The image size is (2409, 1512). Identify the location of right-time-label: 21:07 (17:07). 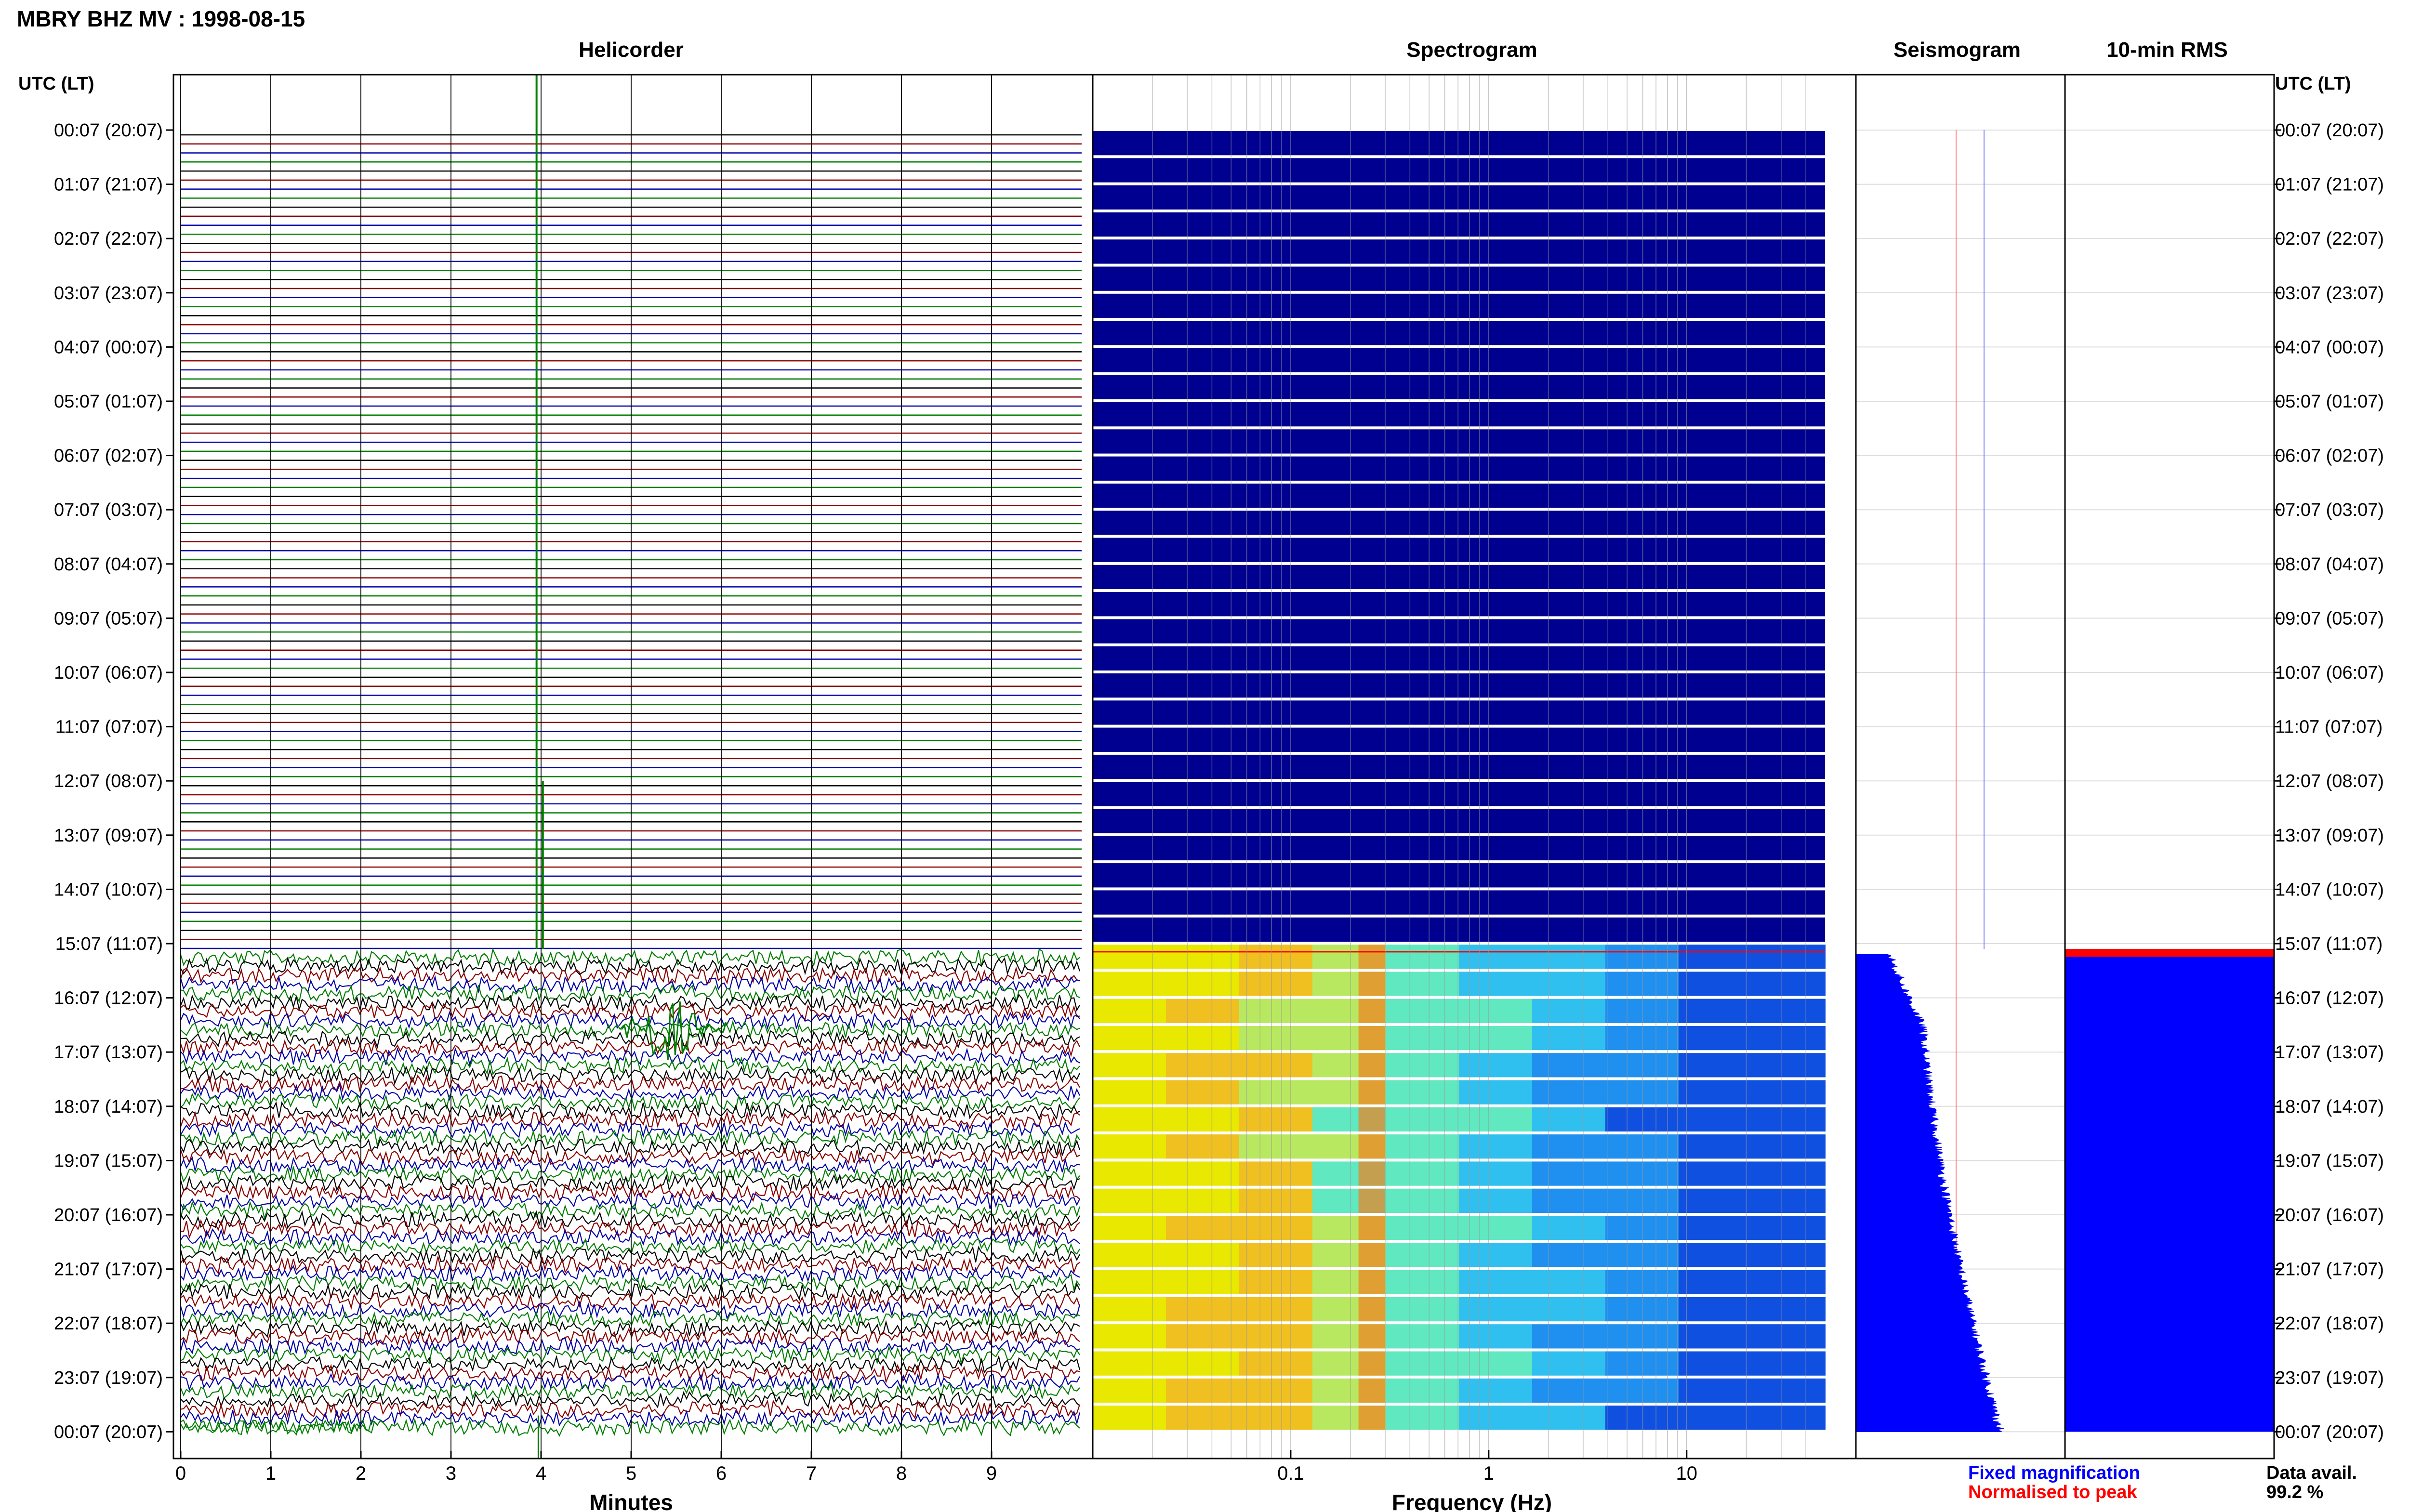
(2329, 1270).